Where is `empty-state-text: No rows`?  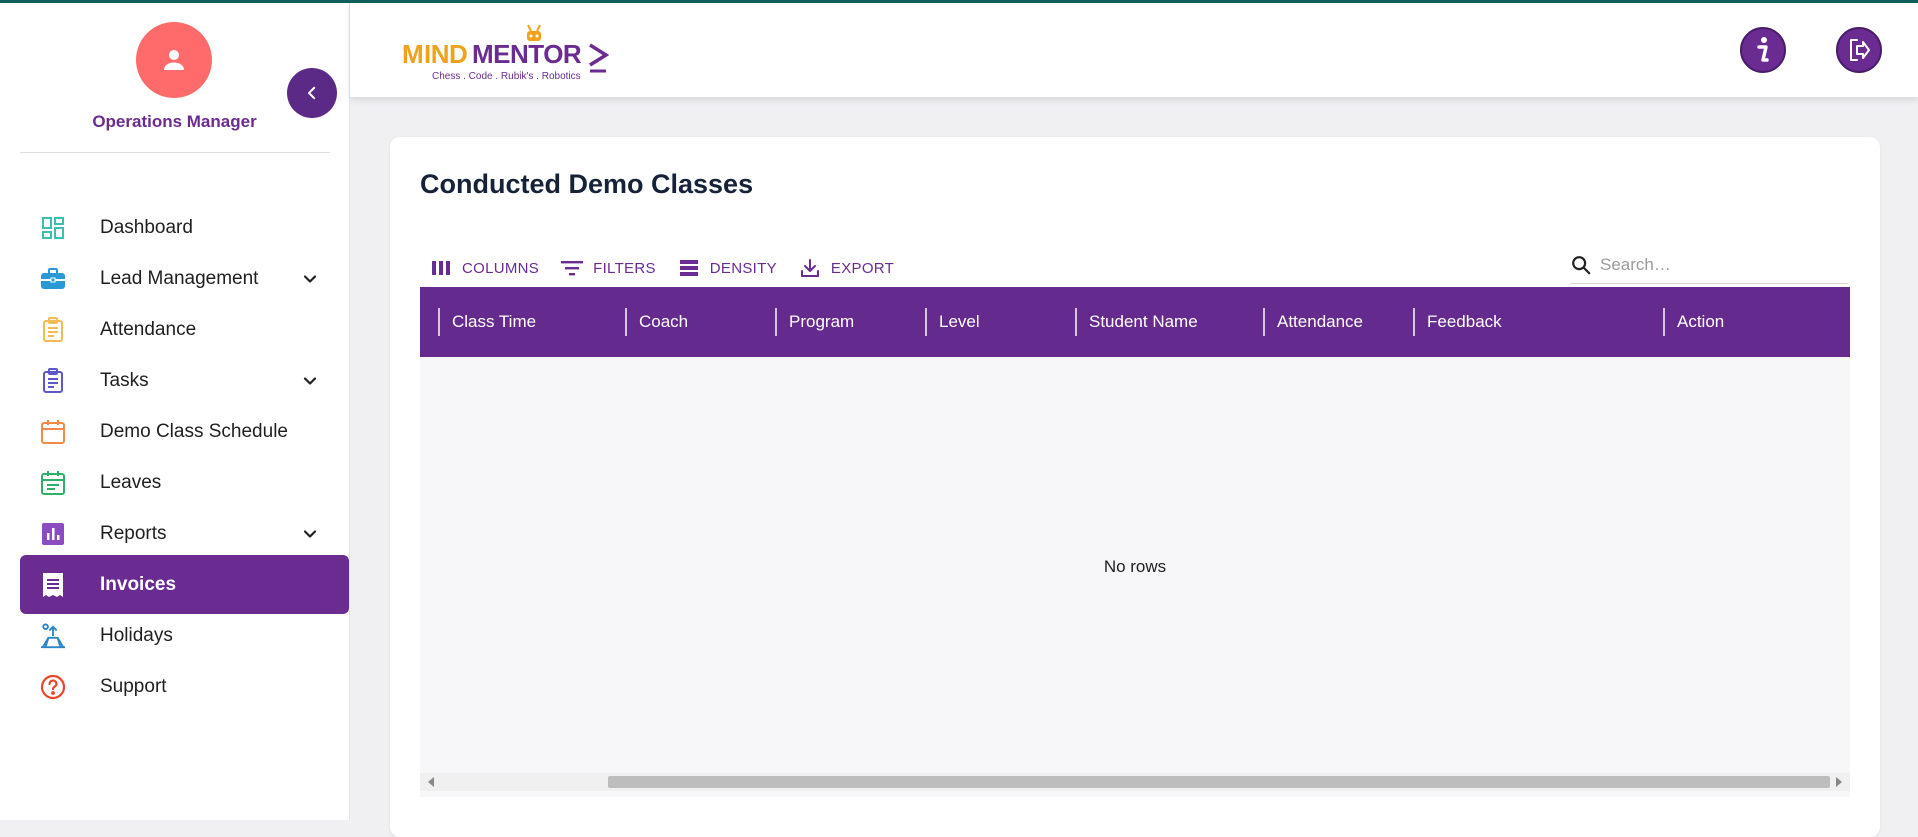
empty-state-text: No rows is located at coordinates (1135, 566).